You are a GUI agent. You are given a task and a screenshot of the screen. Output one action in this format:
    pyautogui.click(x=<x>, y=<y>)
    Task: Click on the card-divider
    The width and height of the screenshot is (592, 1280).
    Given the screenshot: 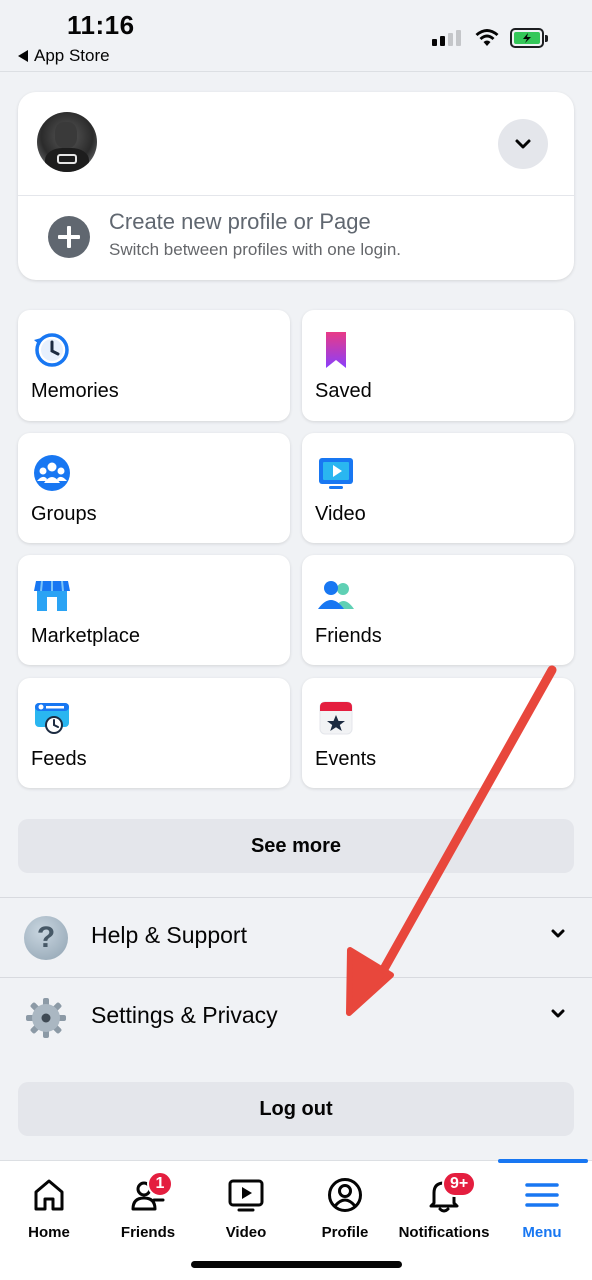 What is the action you would take?
    pyautogui.click(x=296, y=195)
    